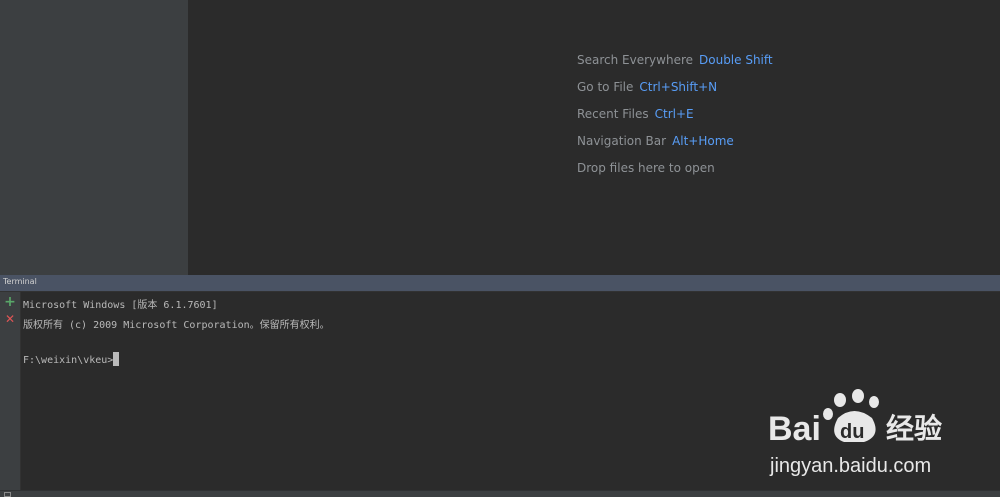  What do you see at coordinates (10, 302) in the screenshot?
I see `plus-icon: +` at bounding box center [10, 302].